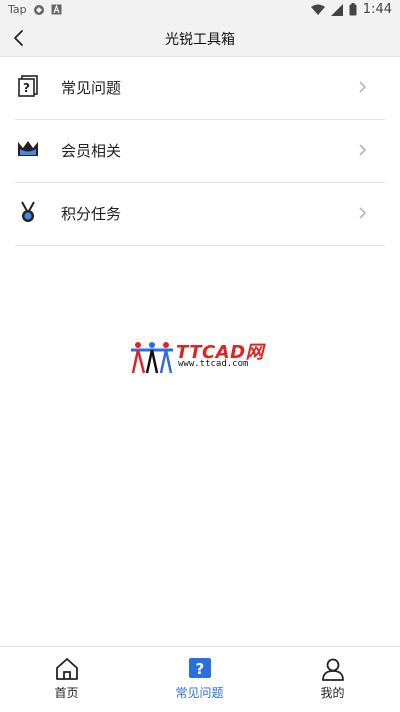  Describe the element at coordinates (28, 211) in the screenshot. I see `medal-icon` at that location.